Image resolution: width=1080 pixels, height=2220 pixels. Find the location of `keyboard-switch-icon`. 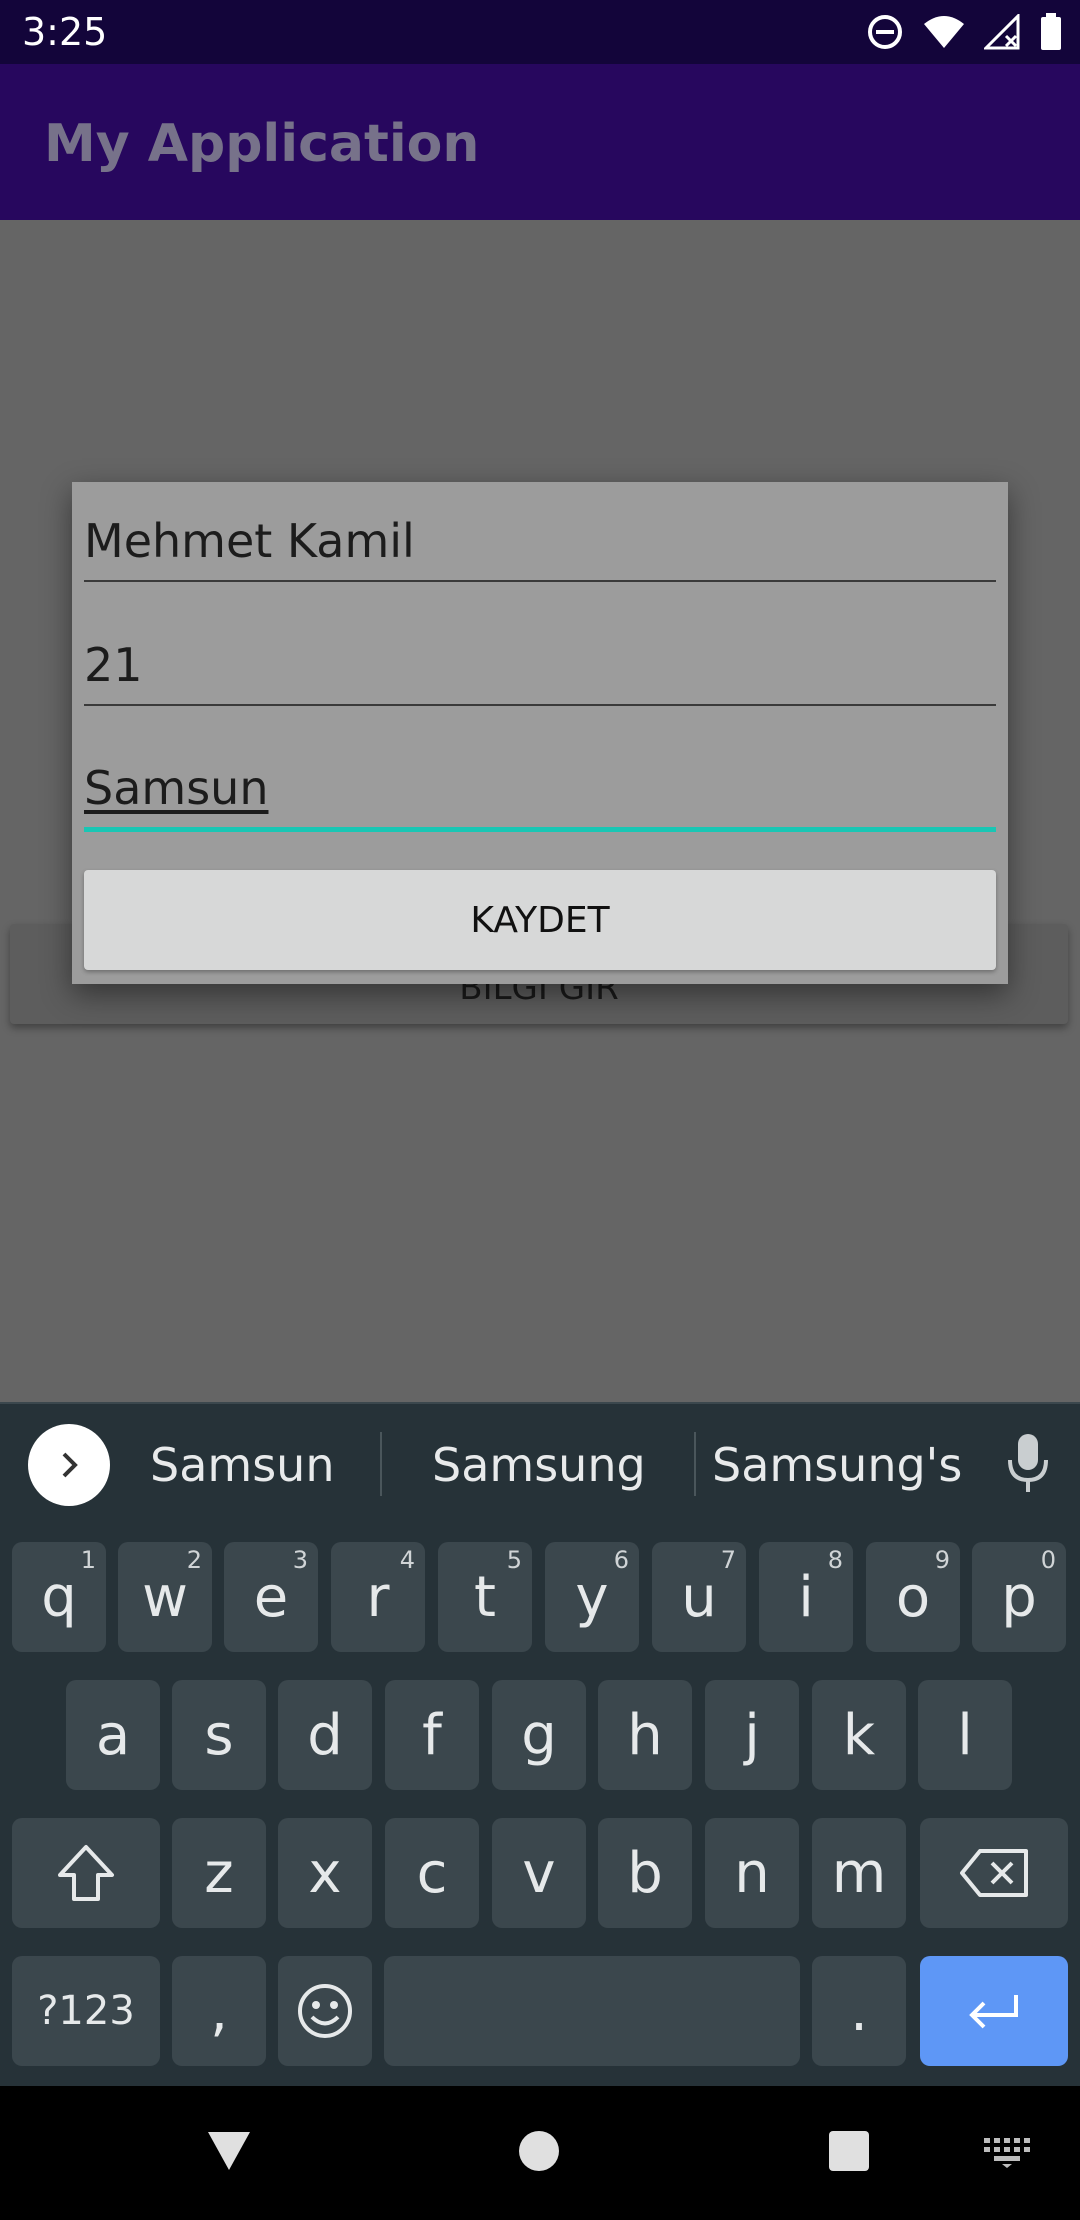

keyboard-switch-icon is located at coordinates (1007, 2153).